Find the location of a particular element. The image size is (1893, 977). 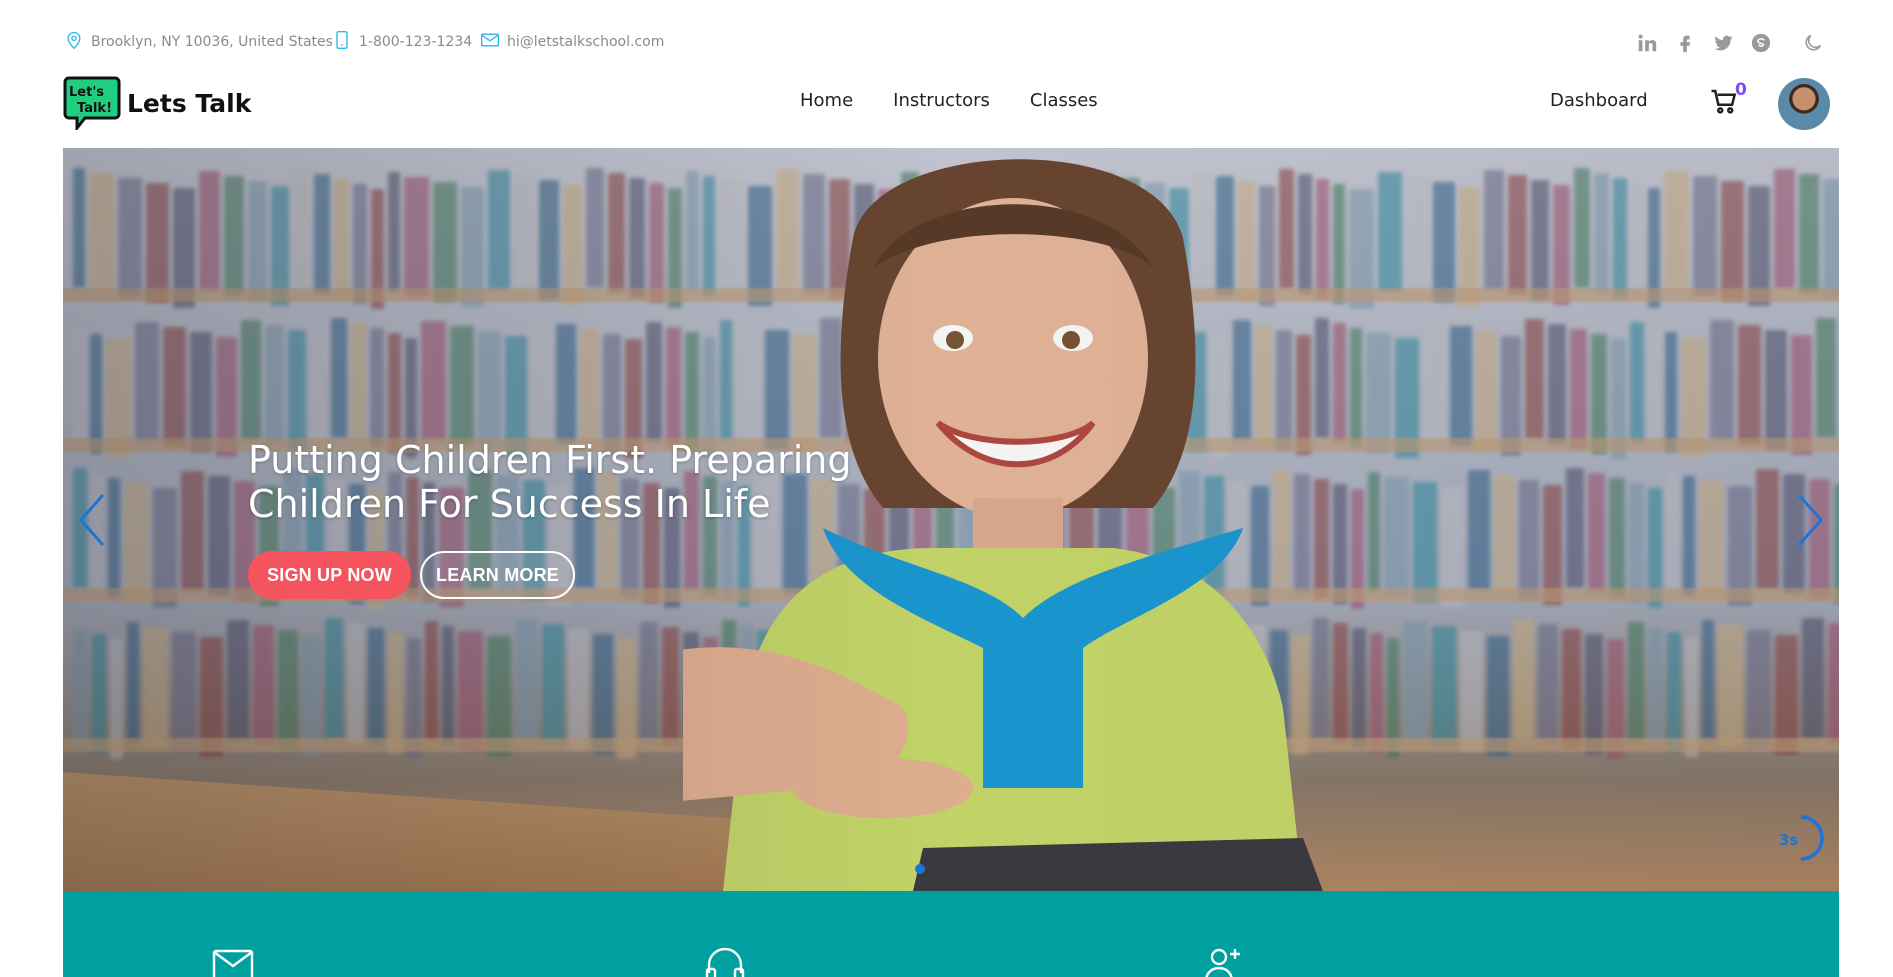

slider-prev-button is located at coordinates (93, 520).